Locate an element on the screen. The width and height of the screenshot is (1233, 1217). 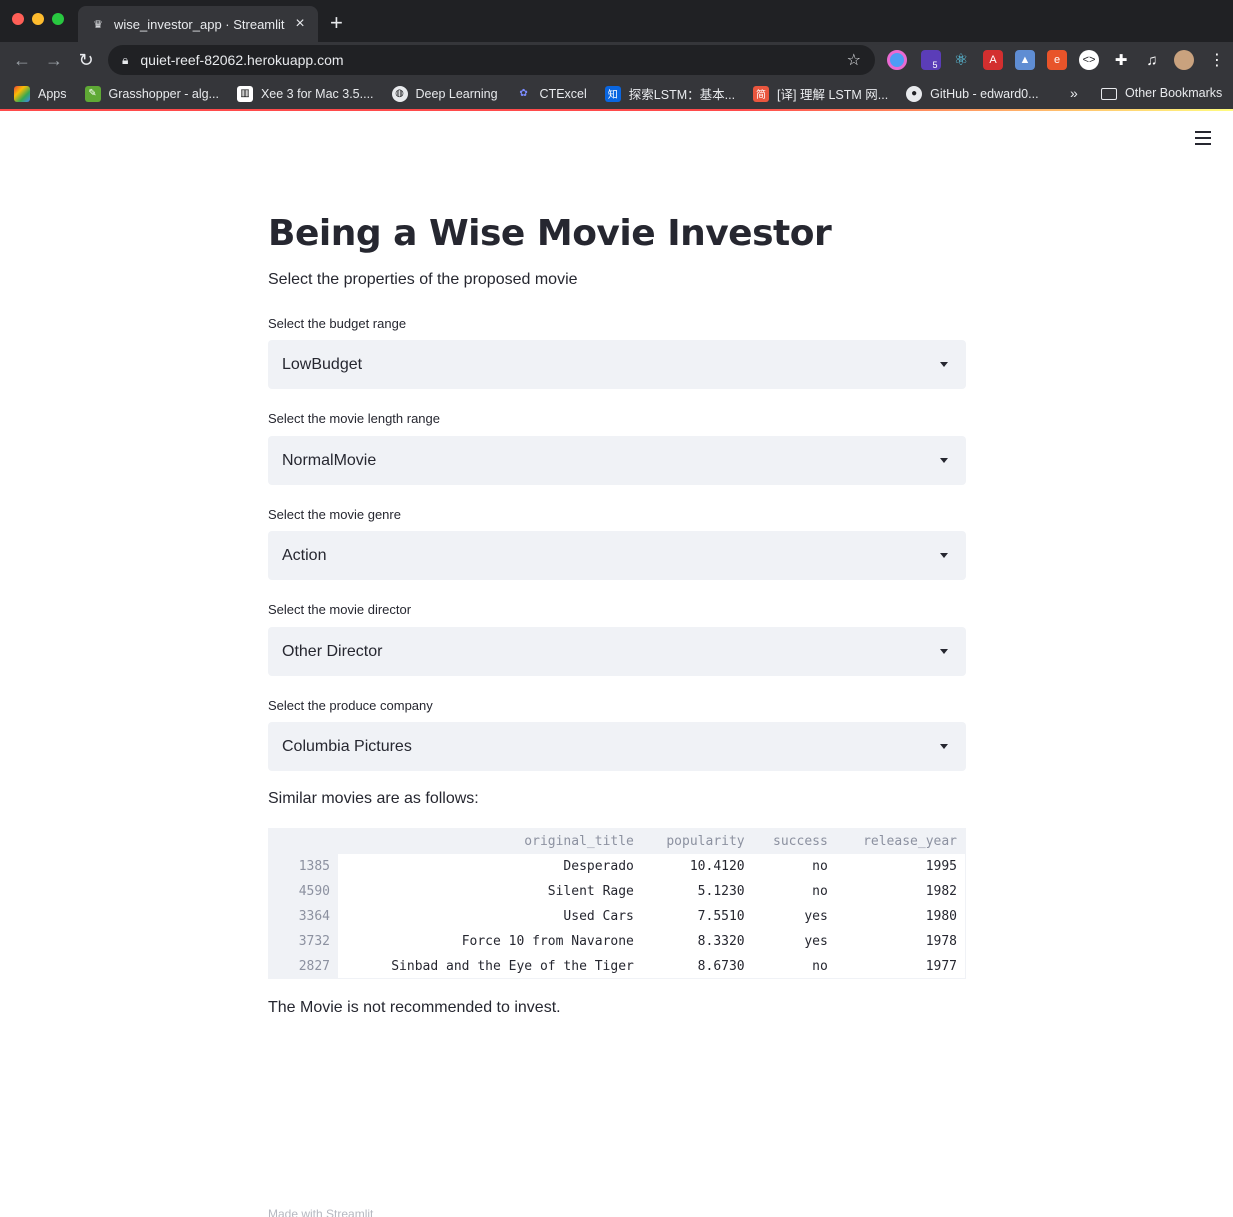
back-arrow-icon: ← is located at coordinates (22, 60).